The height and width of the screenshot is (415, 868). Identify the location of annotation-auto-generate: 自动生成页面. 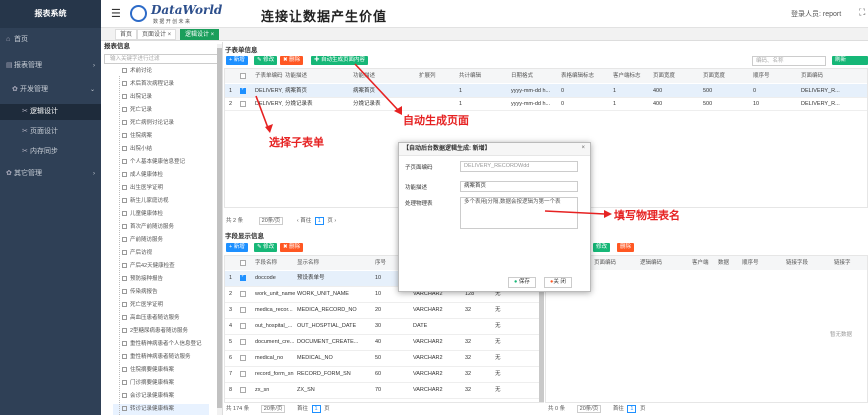
(436, 121).